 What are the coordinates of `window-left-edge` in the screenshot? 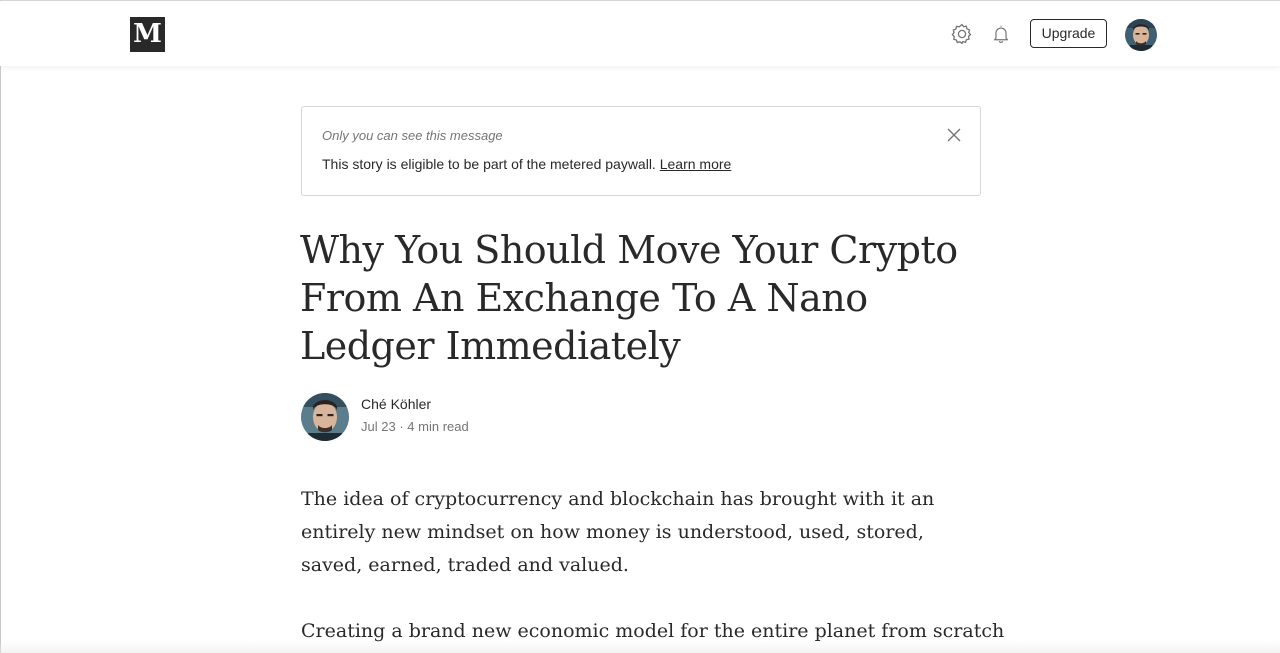 It's located at (0, 326).